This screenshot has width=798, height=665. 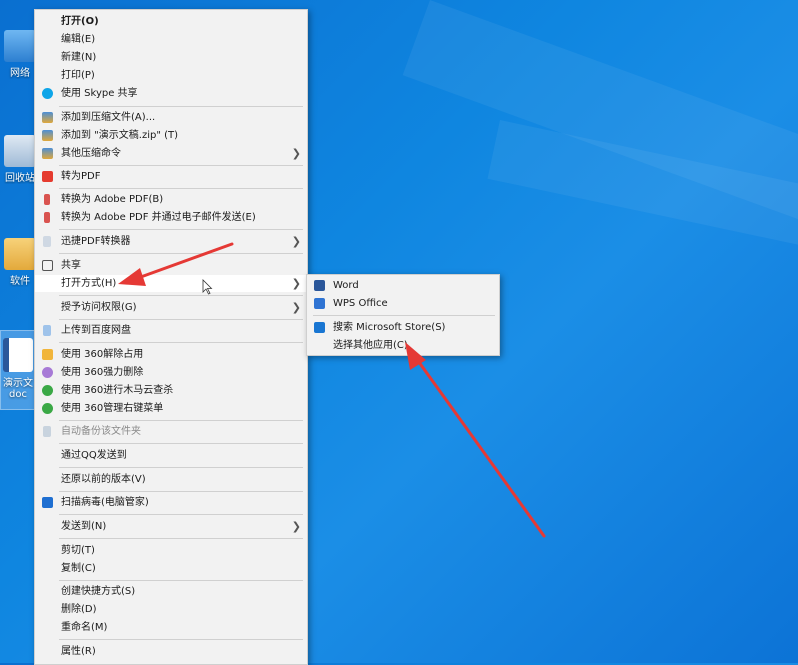 I want to click on menu-item-copy: 复制(C), so click(x=171, y=568).